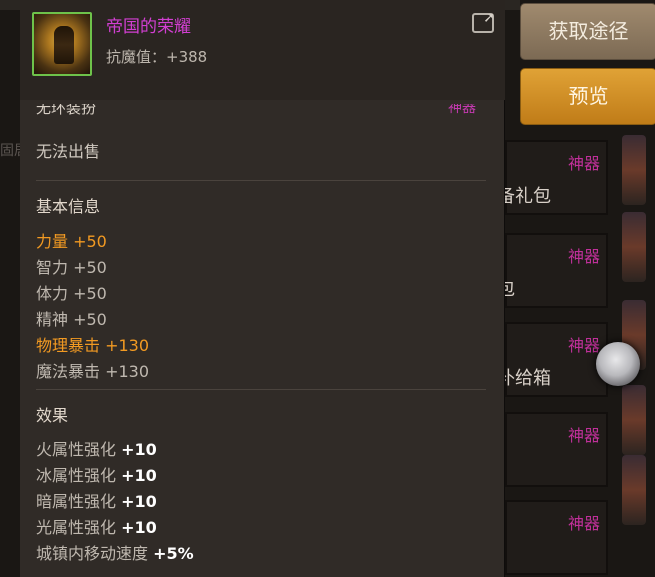 The height and width of the screenshot is (577, 655). I want to click on effect-town-speed: 城镇内移动速度 +5%, so click(115, 552).